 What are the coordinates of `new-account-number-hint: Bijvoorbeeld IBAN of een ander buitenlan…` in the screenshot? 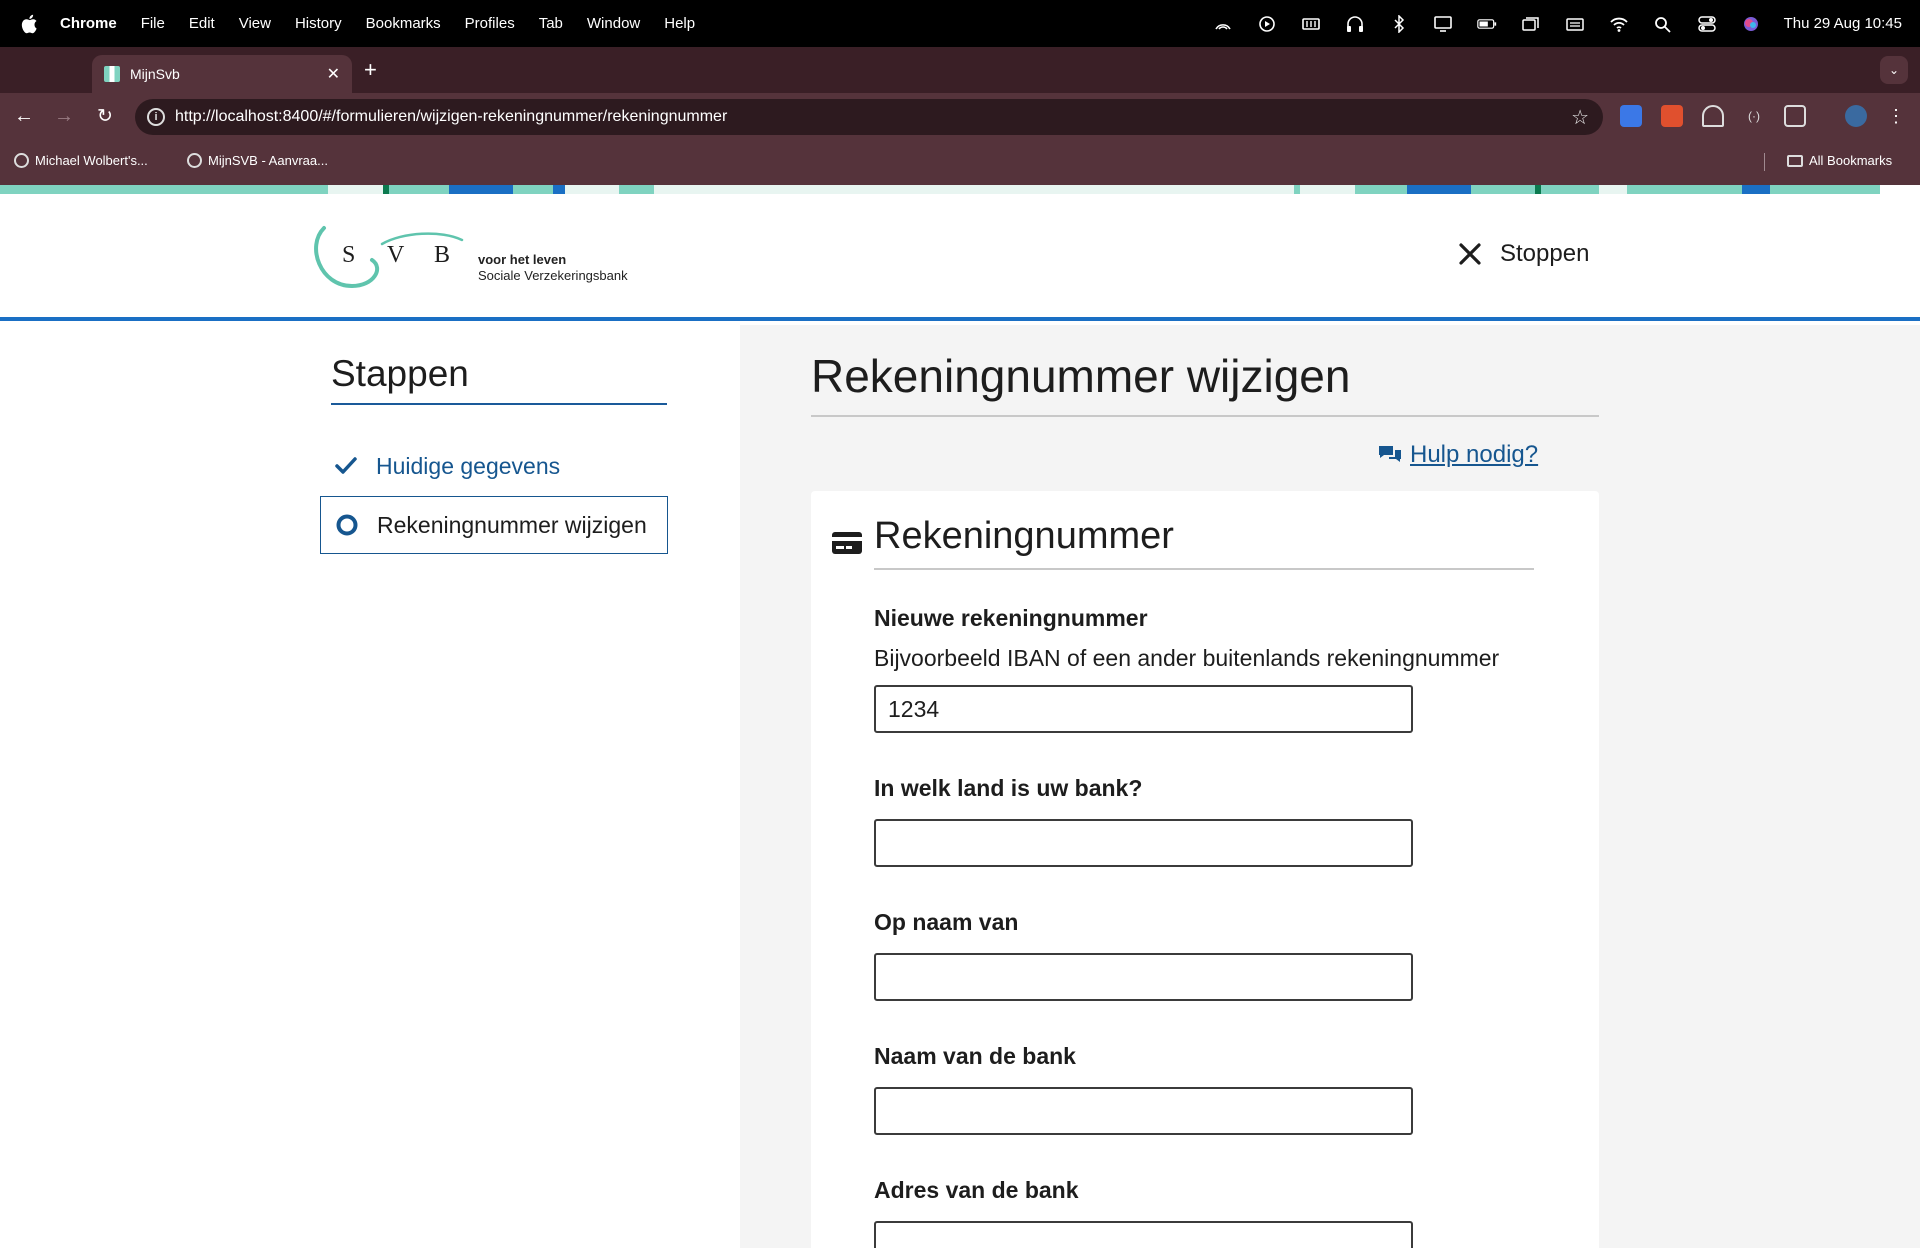 It's located at (1187, 658).